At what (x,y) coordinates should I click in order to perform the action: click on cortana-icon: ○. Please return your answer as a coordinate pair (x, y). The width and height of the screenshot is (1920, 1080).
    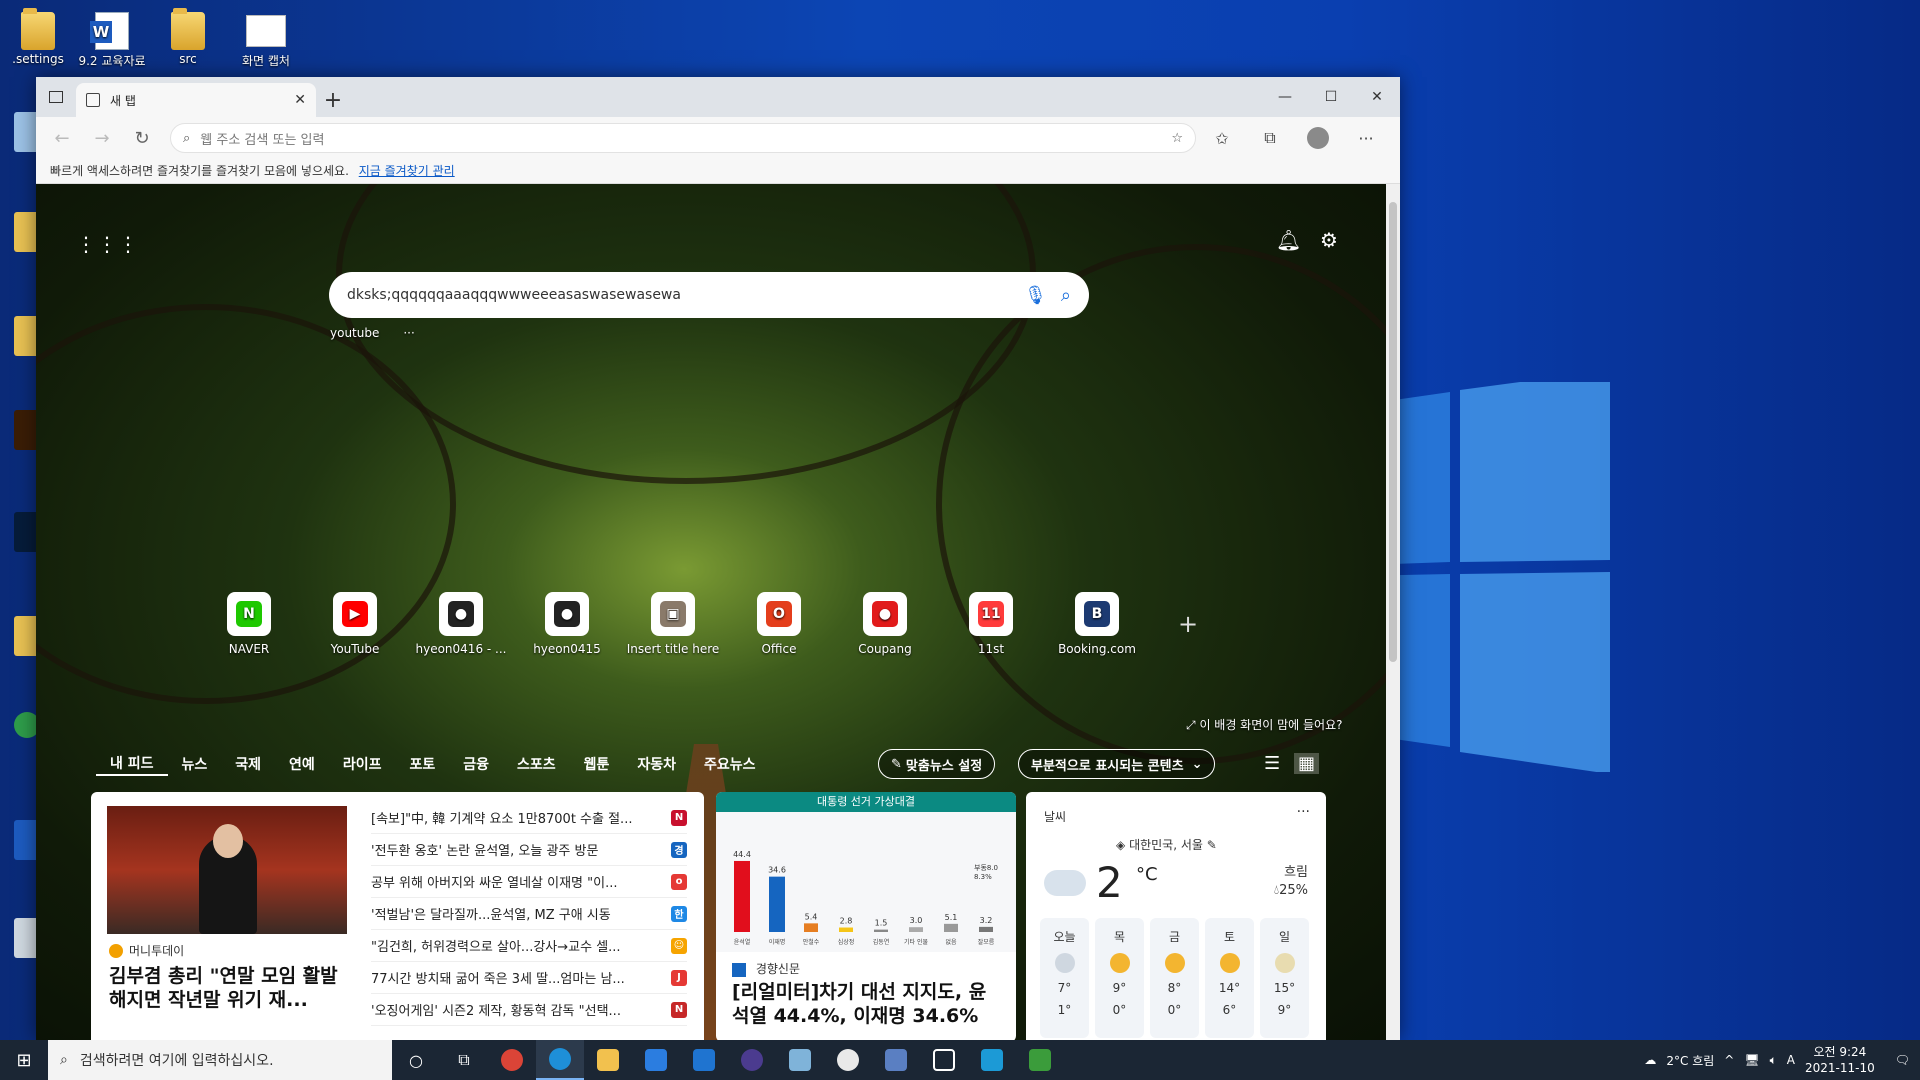
    Looking at the image, I should click on (416, 1060).